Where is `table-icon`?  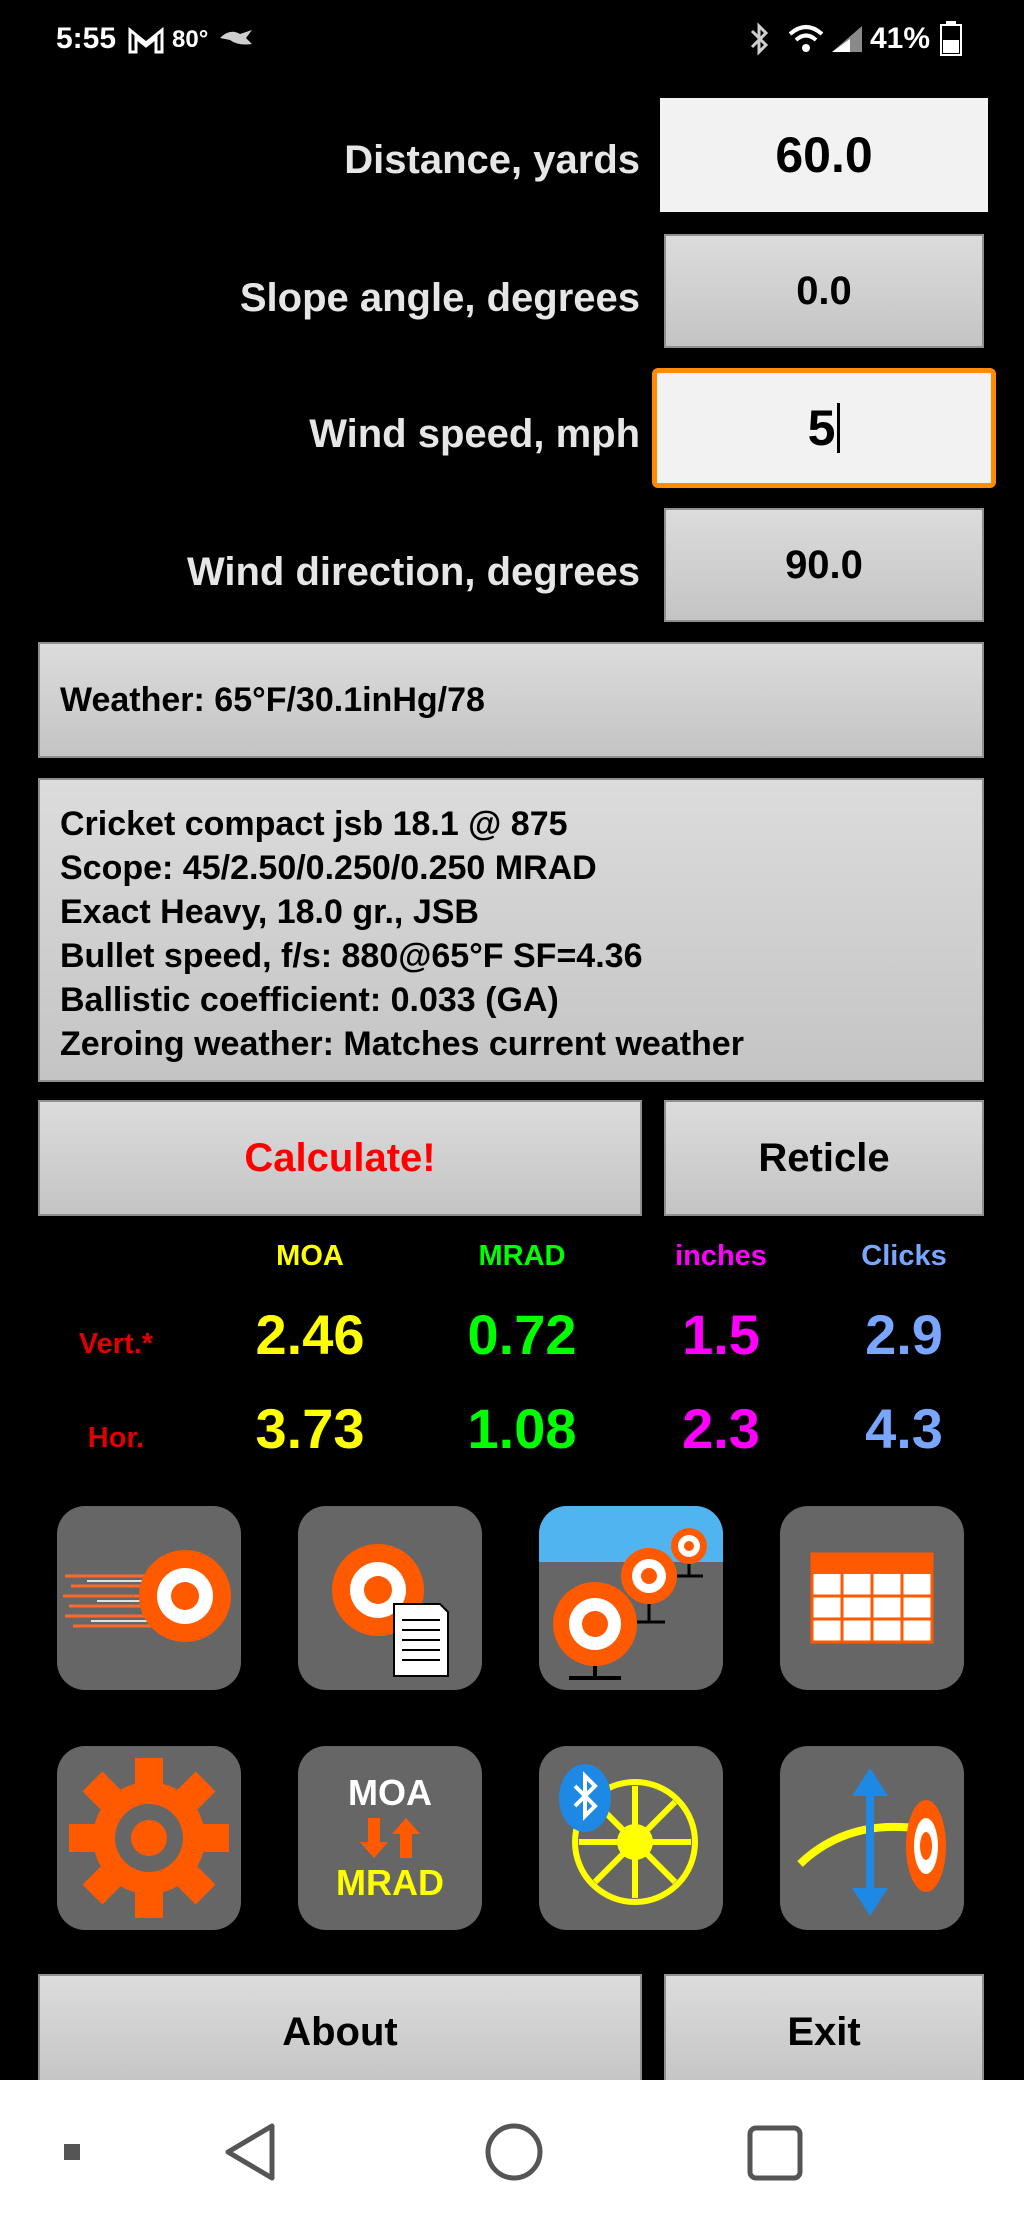 table-icon is located at coordinates (872, 1598).